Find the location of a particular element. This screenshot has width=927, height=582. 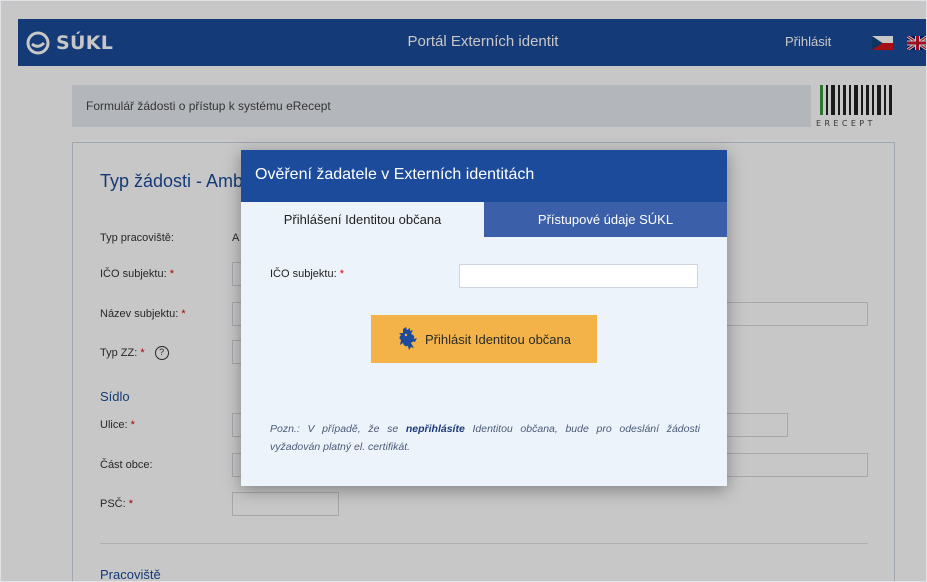

czech-lion-icon is located at coordinates (408, 338).